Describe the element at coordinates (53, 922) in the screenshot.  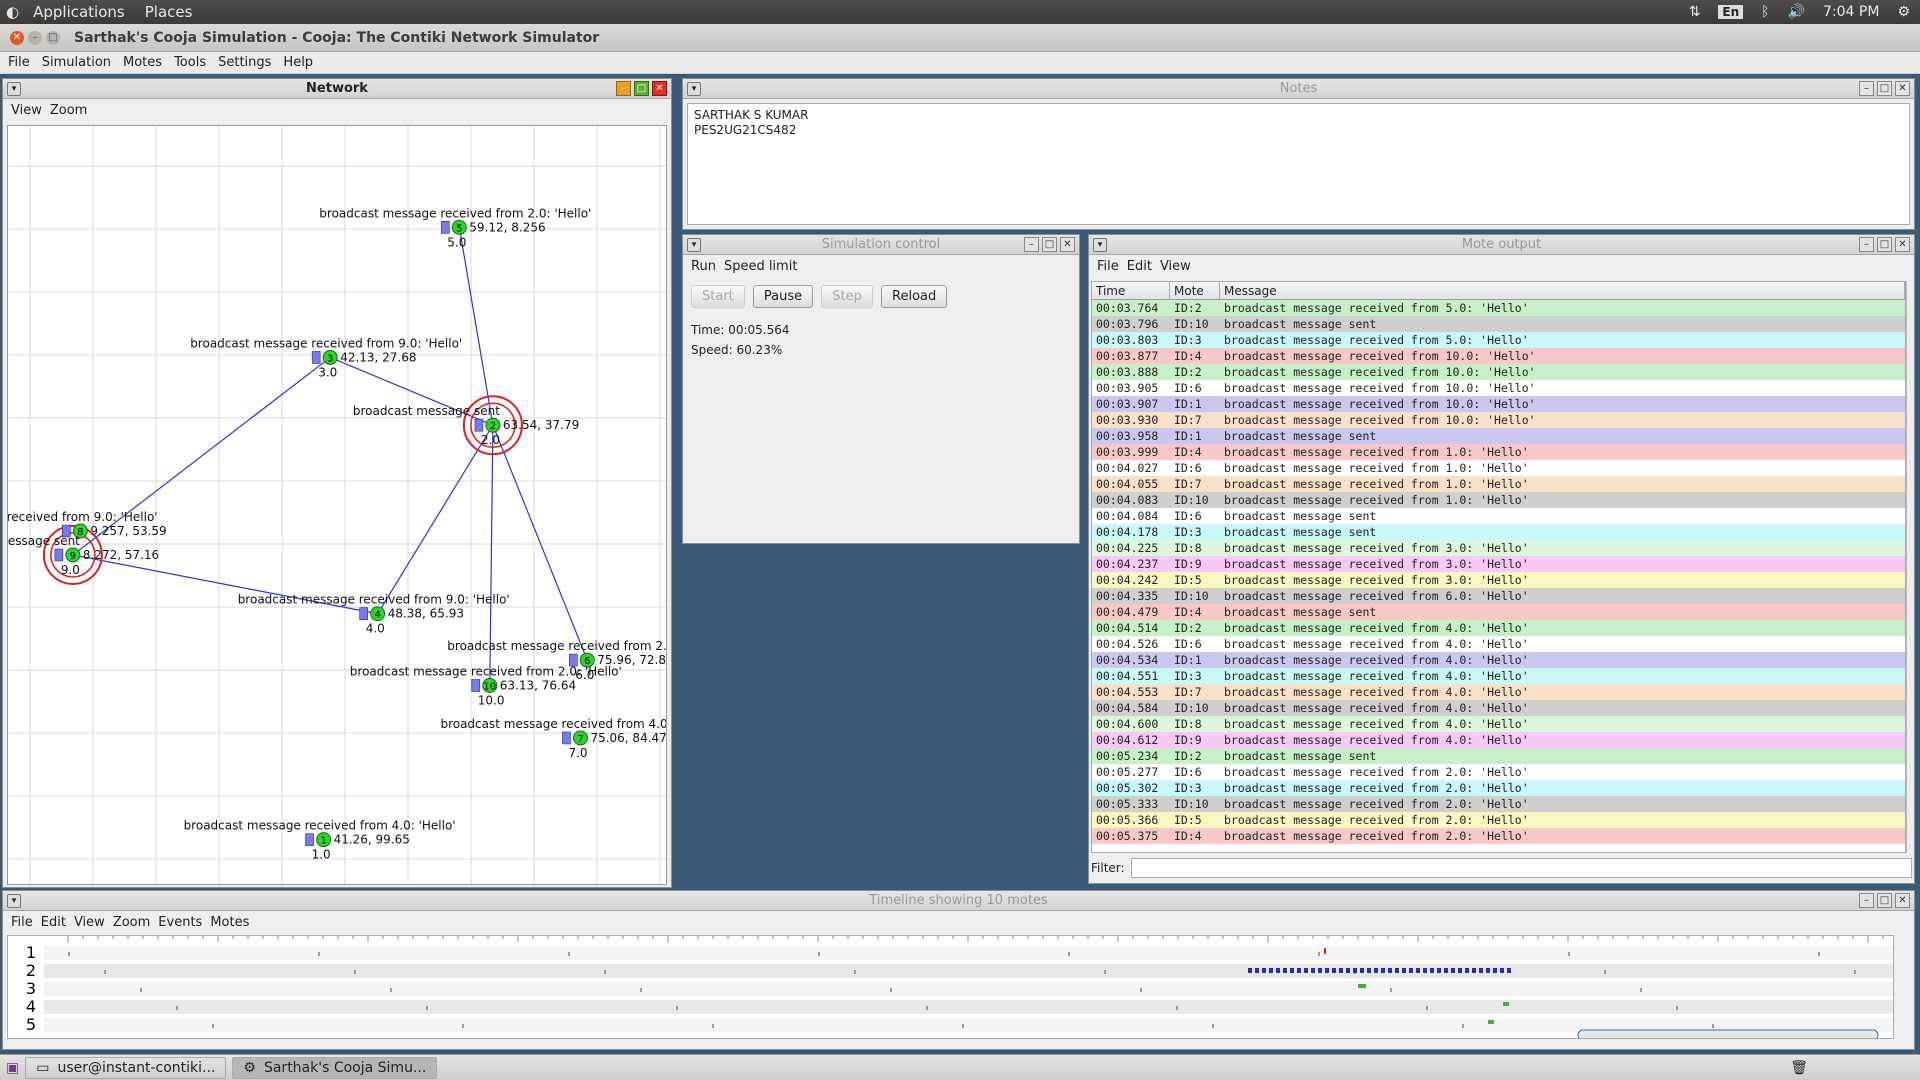
I see `timeline-edit-menu: Edit` at that location.